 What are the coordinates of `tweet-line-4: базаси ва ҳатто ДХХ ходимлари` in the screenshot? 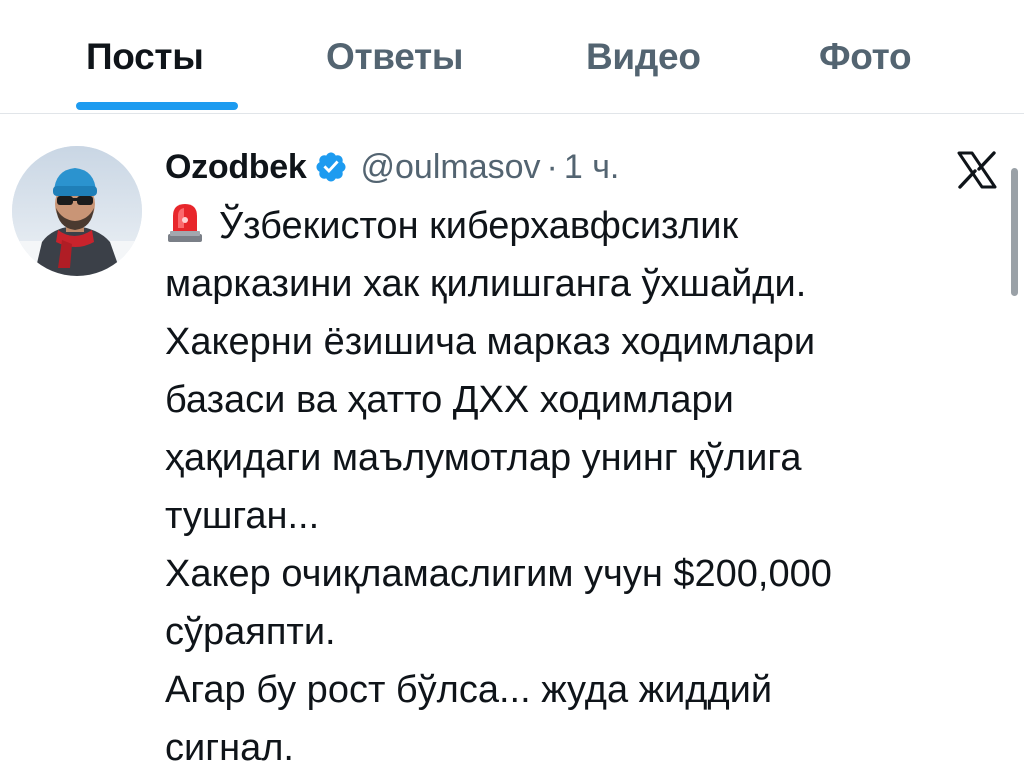 It's located at (449, 400).